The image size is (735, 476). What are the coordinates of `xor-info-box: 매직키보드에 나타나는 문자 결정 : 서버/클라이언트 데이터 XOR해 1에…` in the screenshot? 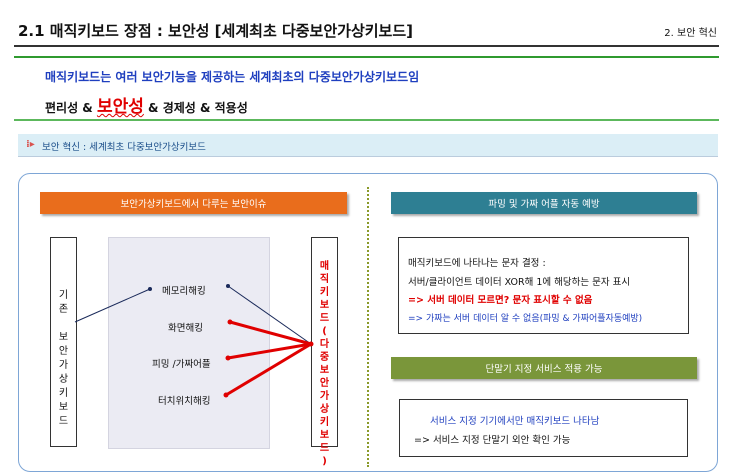 It's located at (543, 285).